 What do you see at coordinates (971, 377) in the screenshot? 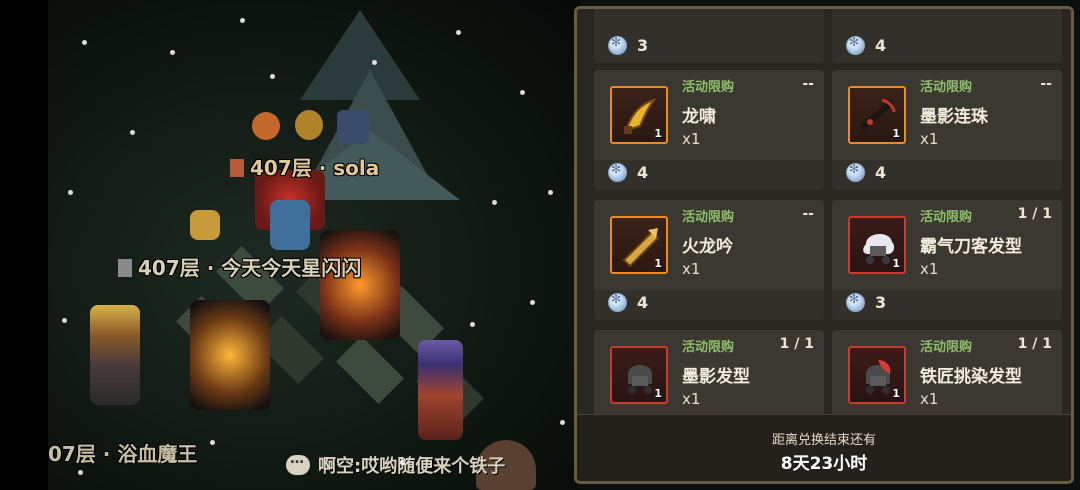
I see `item-name: 铁匠挑染发型` at bounding box center [971, 377].